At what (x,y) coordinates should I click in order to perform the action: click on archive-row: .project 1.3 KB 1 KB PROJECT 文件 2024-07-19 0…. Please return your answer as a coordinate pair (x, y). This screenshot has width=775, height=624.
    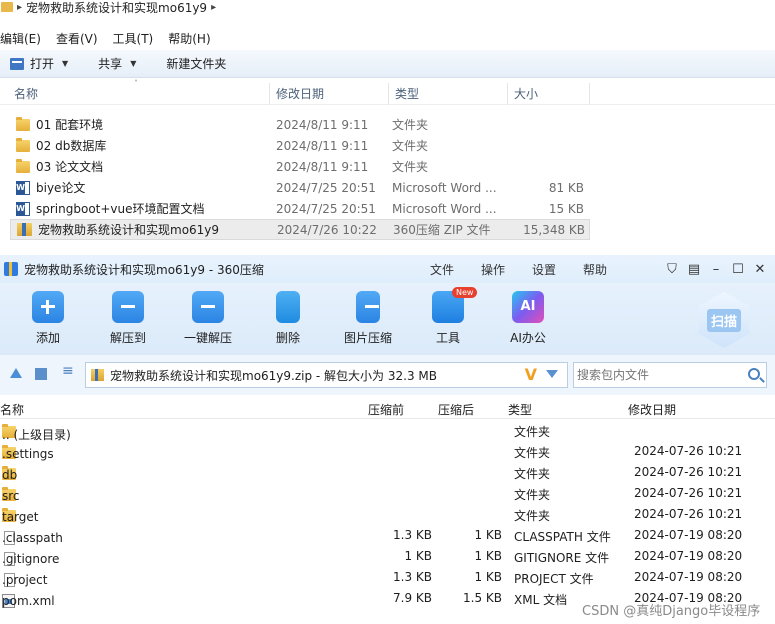
    Looking at the image, I should click on (387, 577).